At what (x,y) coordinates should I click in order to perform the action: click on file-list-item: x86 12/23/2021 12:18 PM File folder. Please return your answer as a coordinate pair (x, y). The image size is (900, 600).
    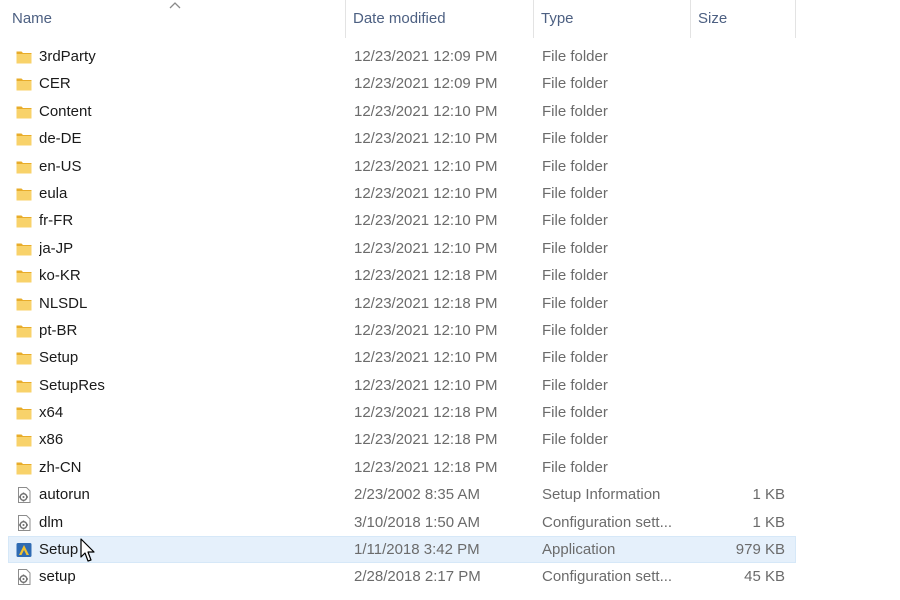
    Looking at the image, I should click on (450, 439).